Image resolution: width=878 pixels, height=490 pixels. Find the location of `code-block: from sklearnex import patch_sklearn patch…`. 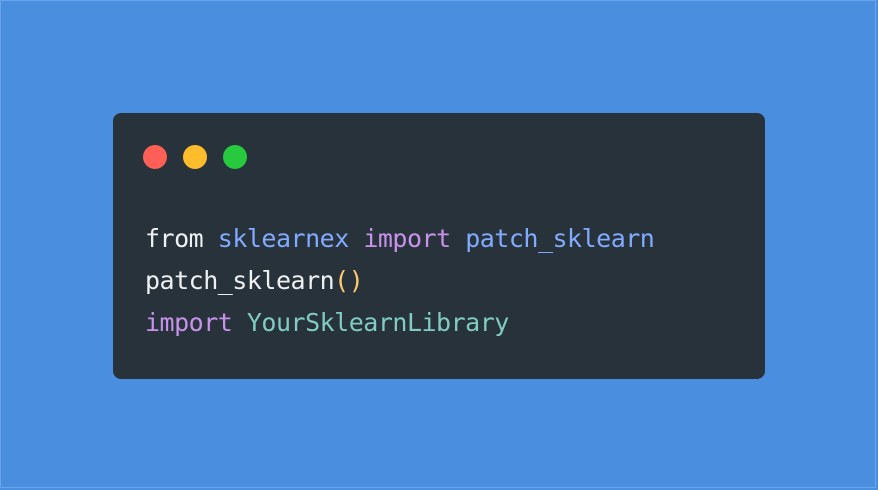

code-block: from sklearnex import patch_sklearn patch… is located at coordinates (400, 281).